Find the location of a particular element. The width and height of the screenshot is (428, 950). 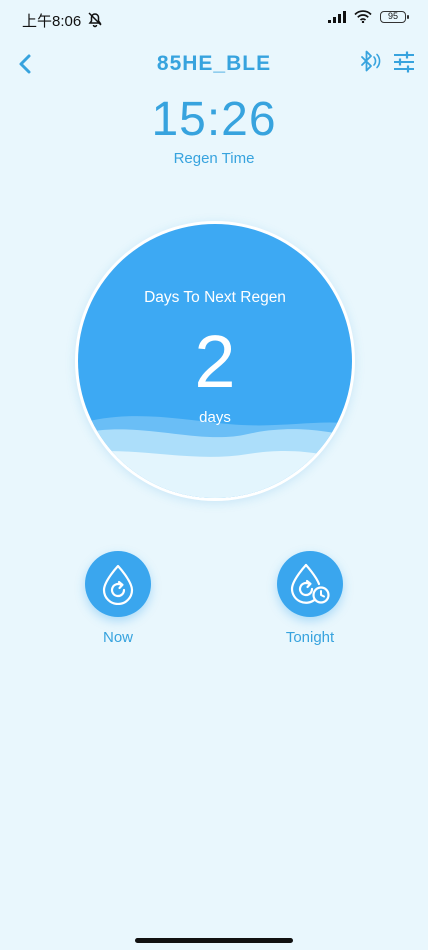

water-drop-refresh-icon is located at coordinates (118, 584).